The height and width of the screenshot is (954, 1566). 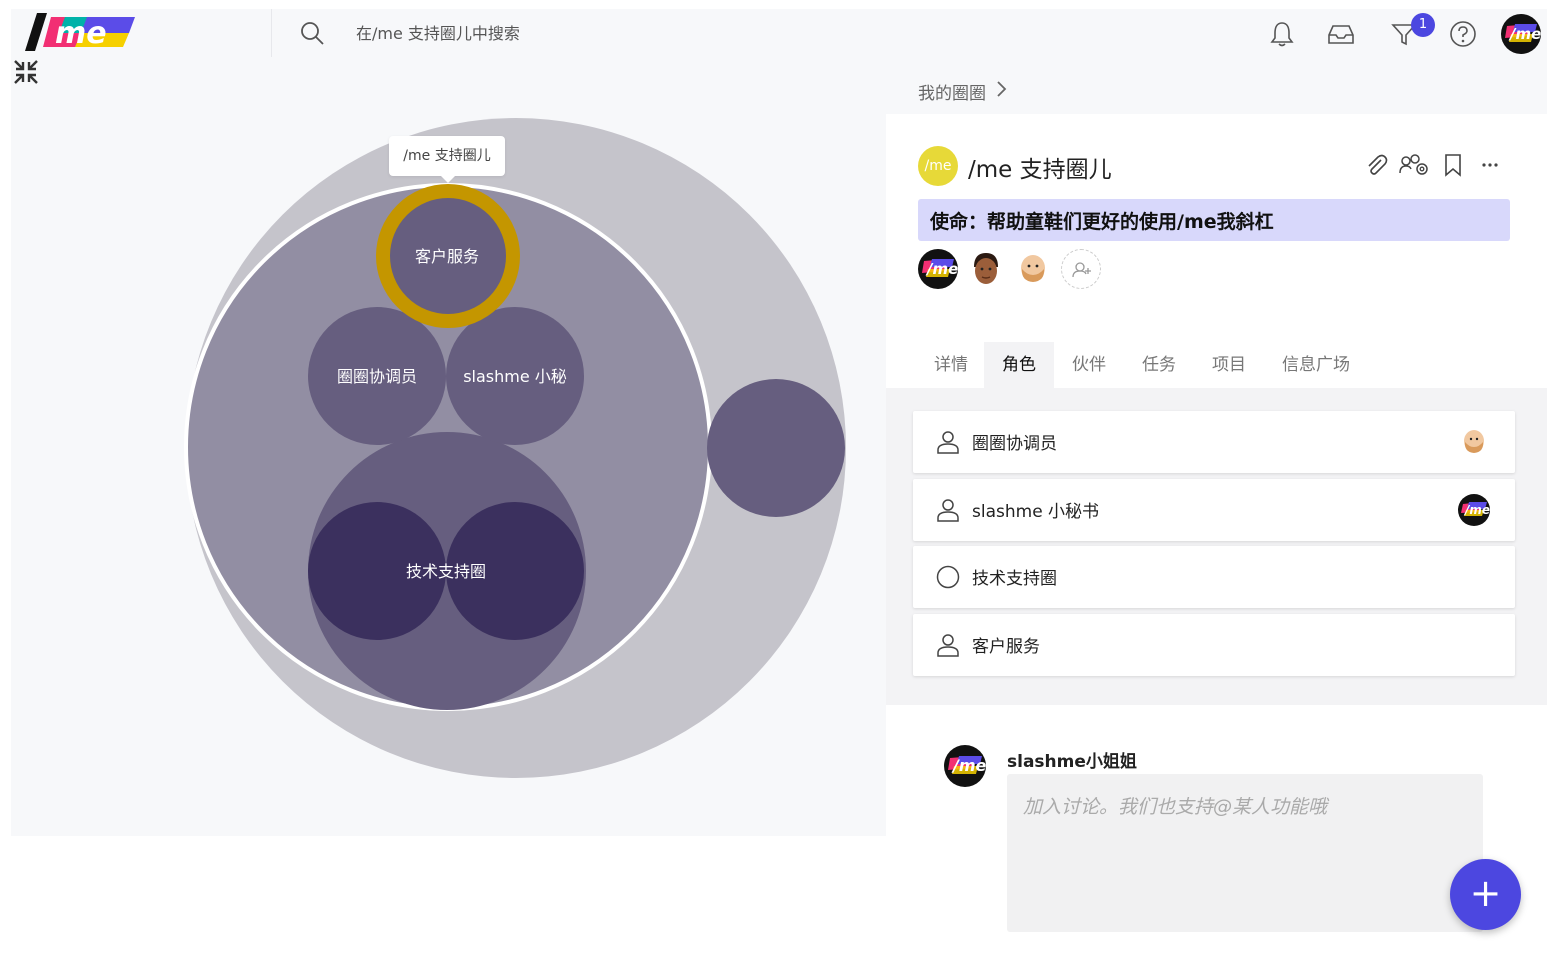 What do you see at coordinates (1316, 365) in the screenshot?
I see `tab-feed: 信息广场` at bounding box center [1316, 365].